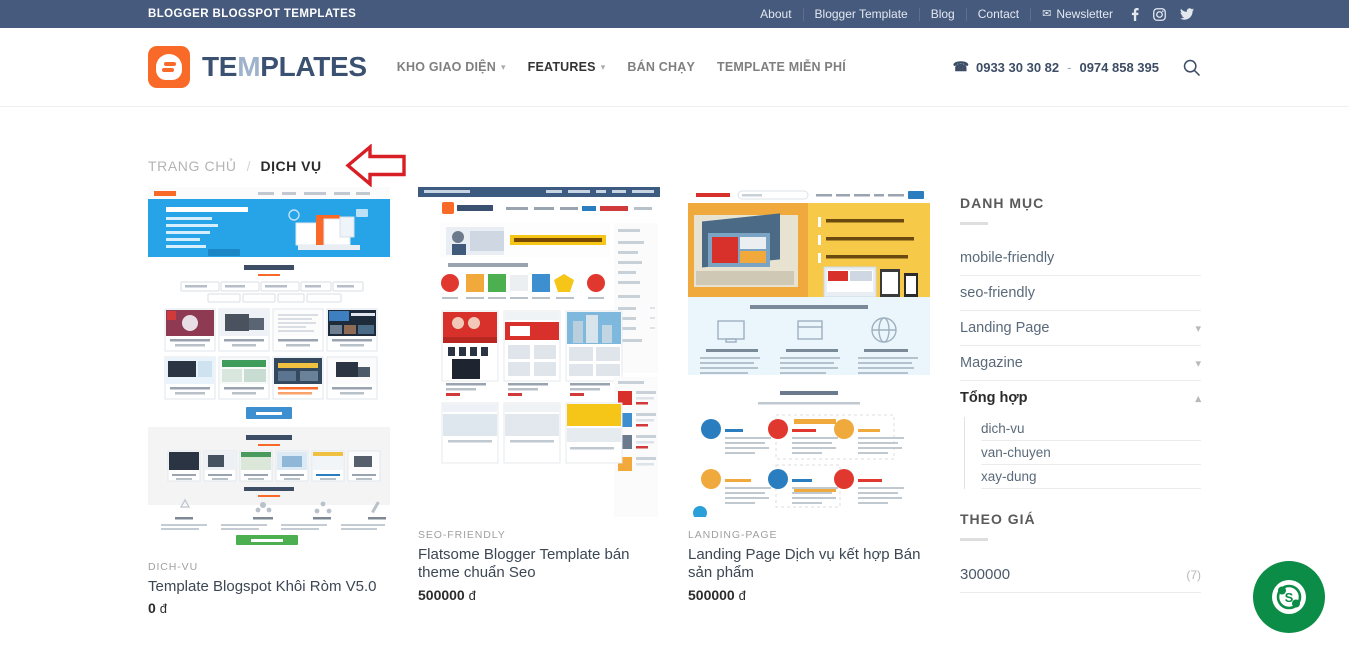 The width and height of the screenshot is (1349, 657). I want to click on site-logo: TEMPLATES, so click(257, 67).